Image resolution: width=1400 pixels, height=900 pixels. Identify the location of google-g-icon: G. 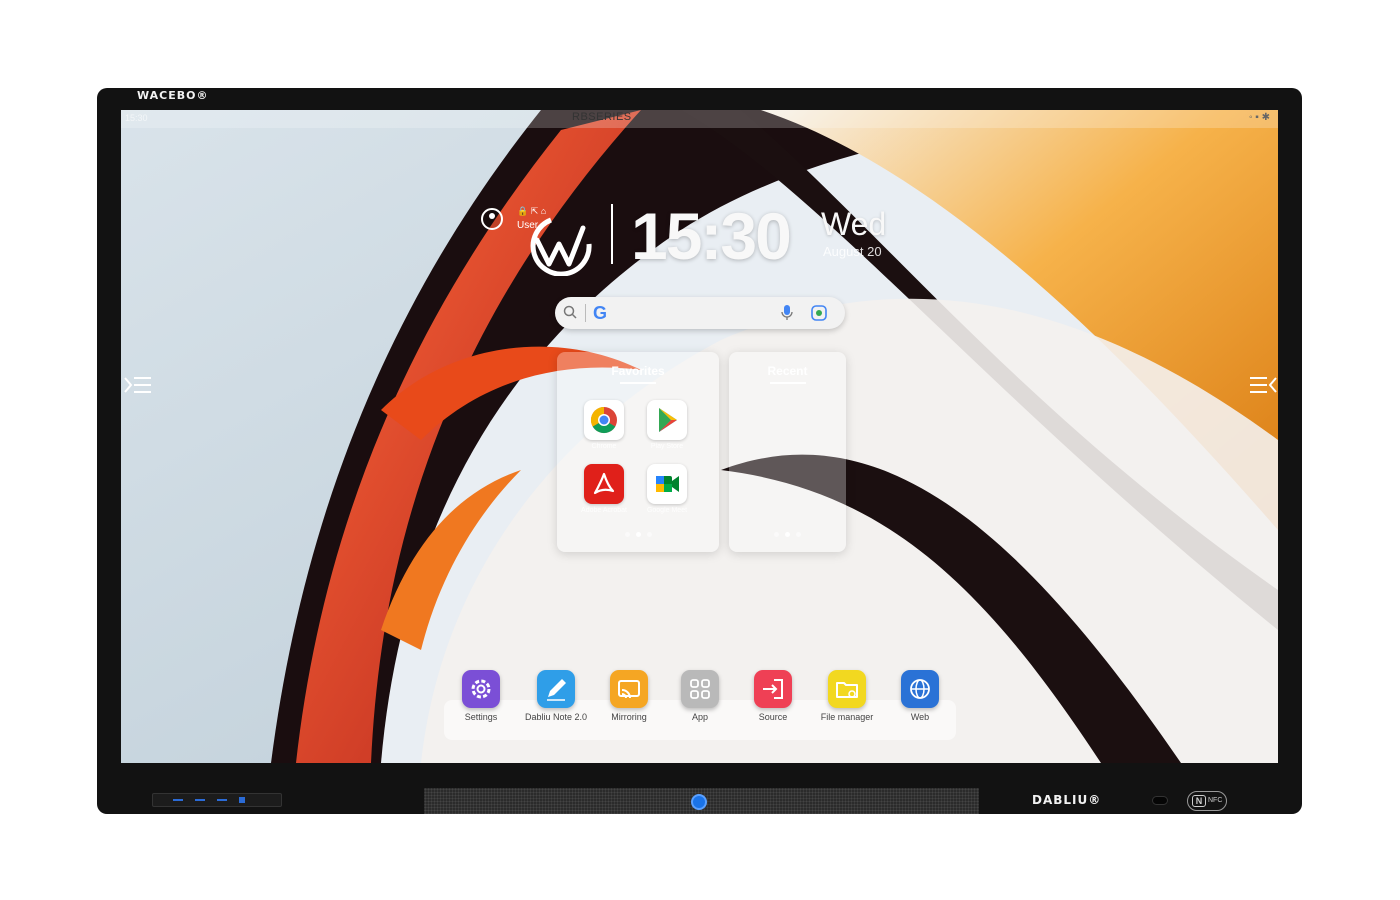
(600, 313).